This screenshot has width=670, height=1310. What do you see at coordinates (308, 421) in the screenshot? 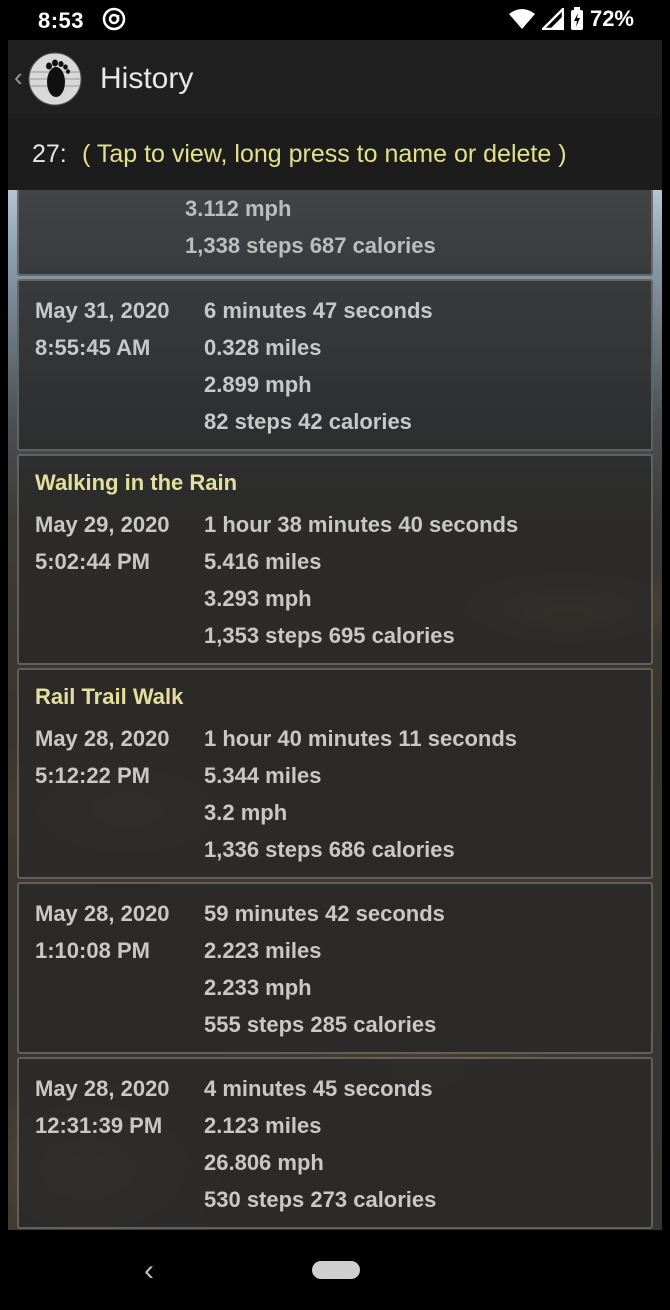
I see `walk-steps-calories: 82 steps 42 calories` at bounding box center [308, 421].